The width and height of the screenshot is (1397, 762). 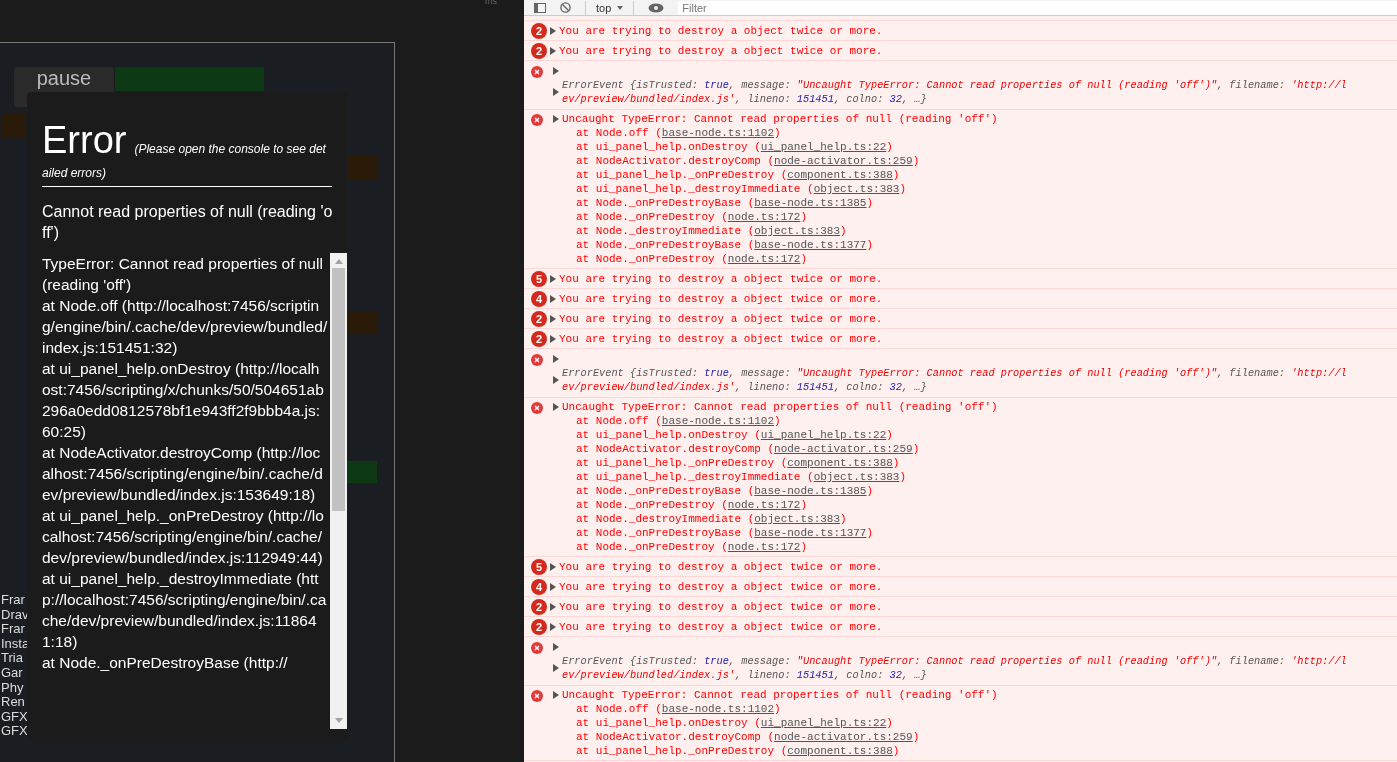 What do you see at coordinates (491, 4) in the screenshot?
I see `stats-unit: ms` at bounding box center [491, 4].